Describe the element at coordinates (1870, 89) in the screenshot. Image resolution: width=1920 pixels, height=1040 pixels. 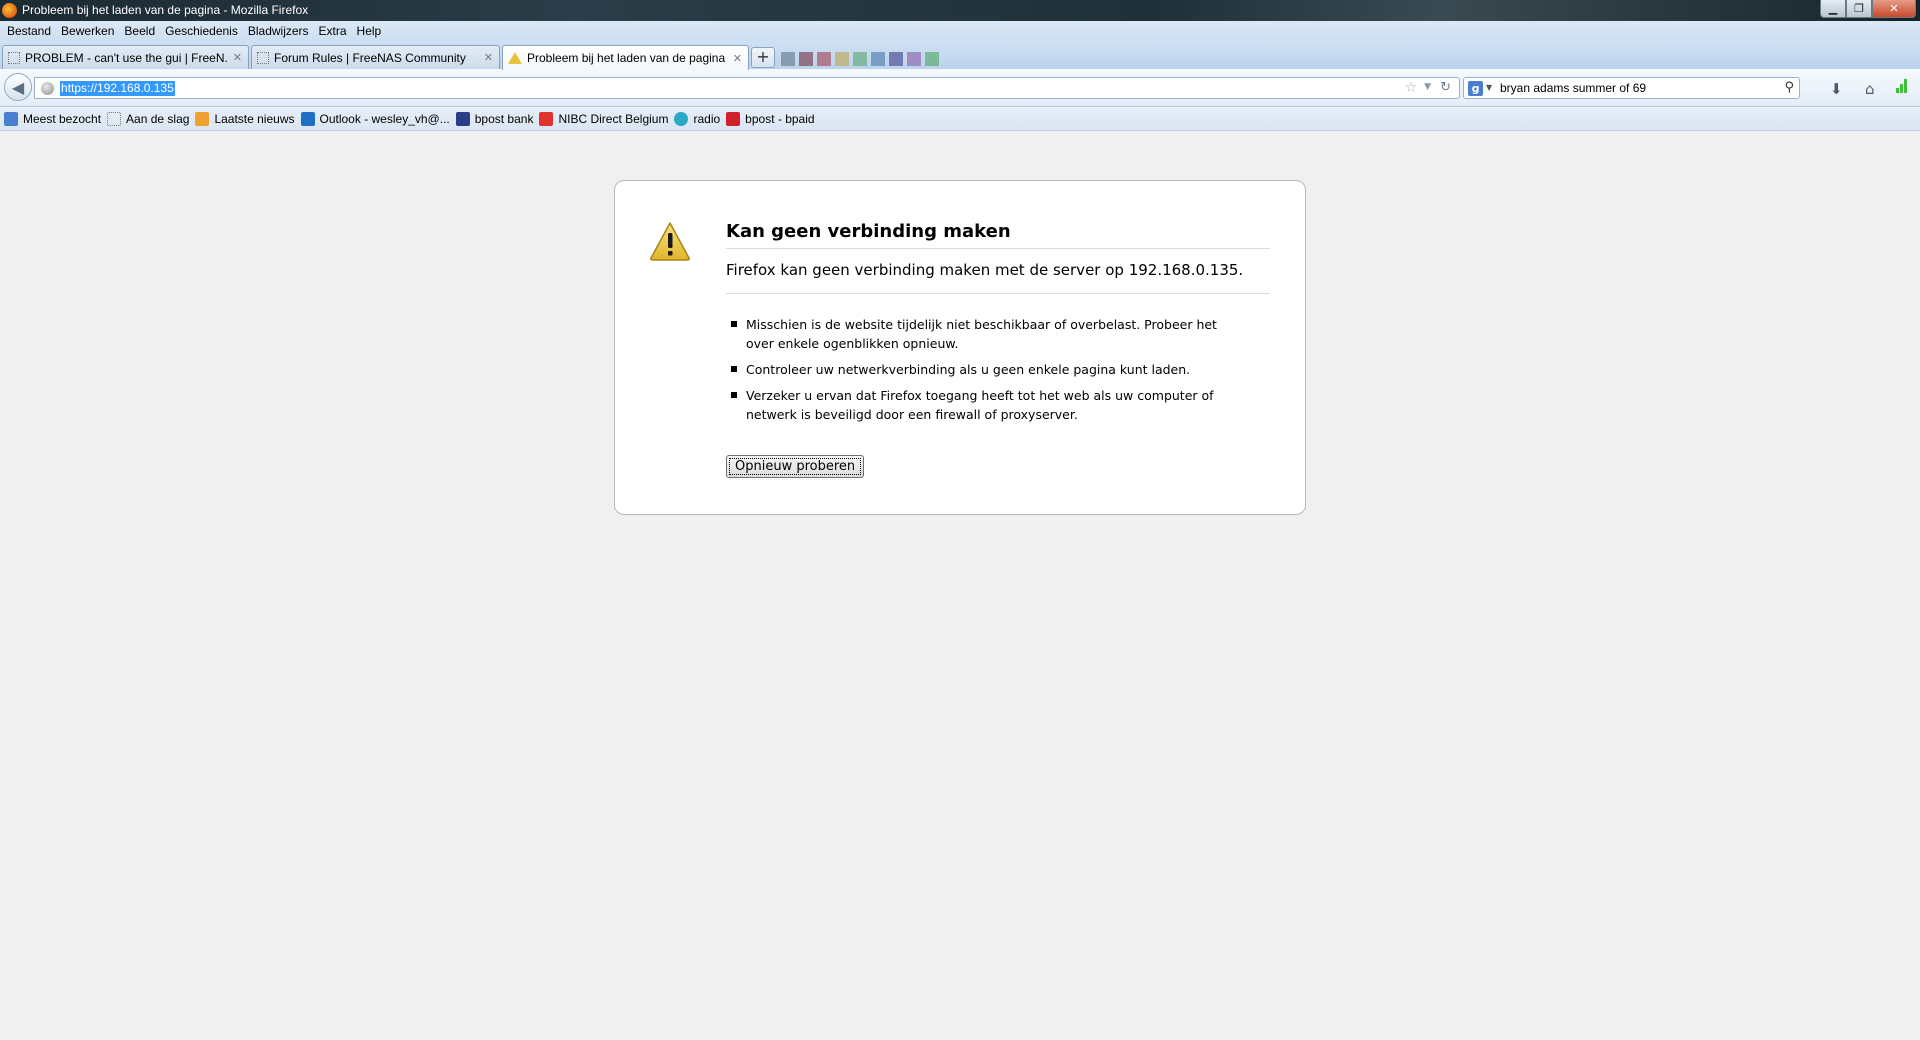
I see `home-icon: ⌂` at that location.